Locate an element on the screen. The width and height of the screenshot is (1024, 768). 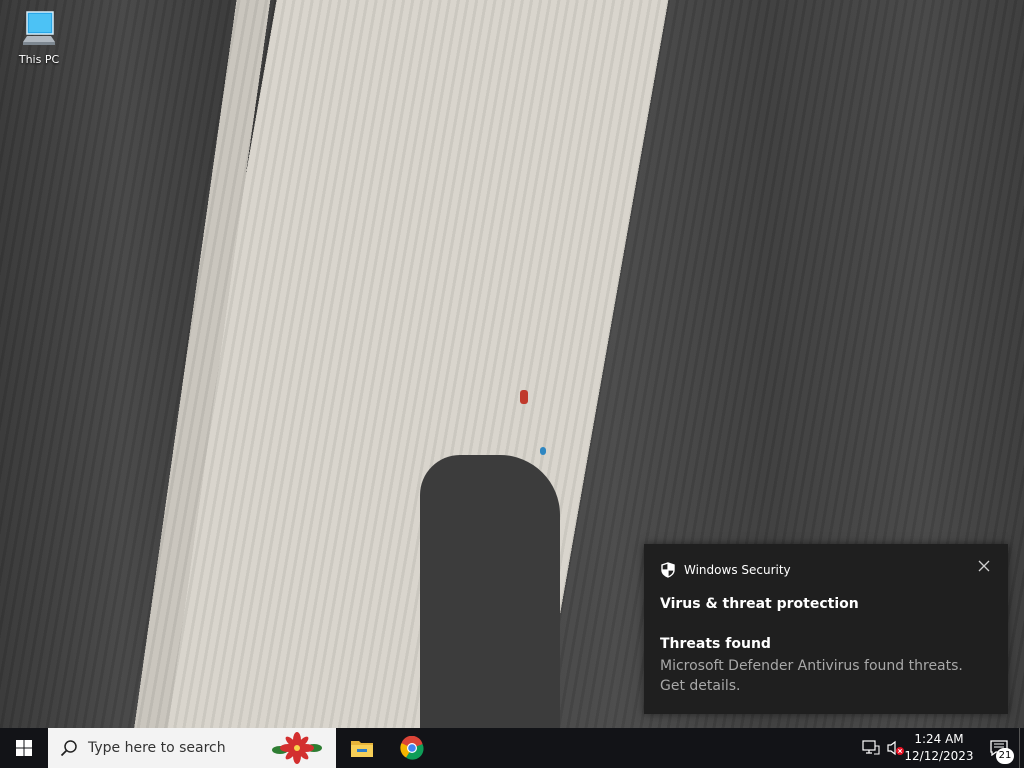
clock-date: 12/12/2023 is located at coordinates (939, 756).